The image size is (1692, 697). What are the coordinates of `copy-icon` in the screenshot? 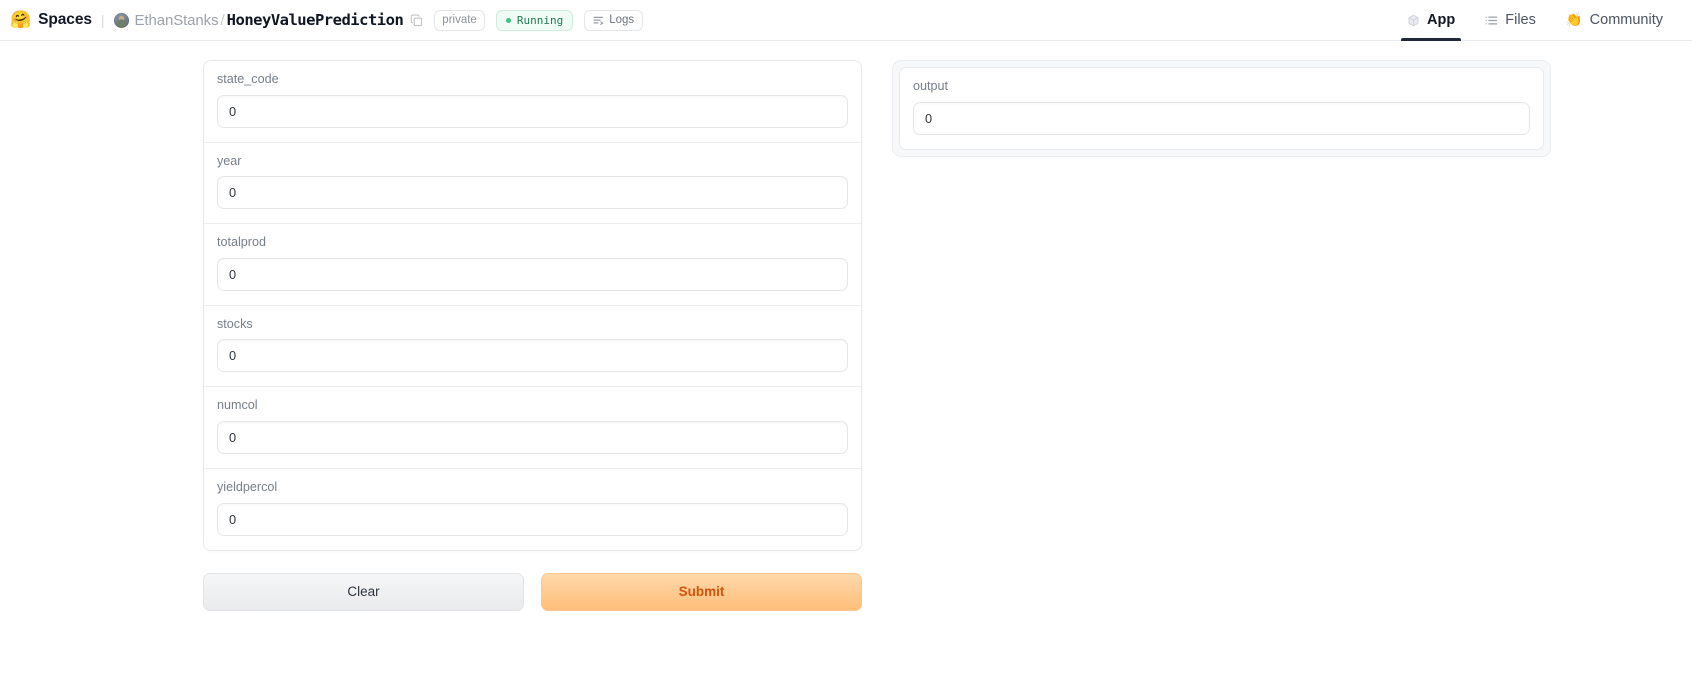 It's located at (416, 20).